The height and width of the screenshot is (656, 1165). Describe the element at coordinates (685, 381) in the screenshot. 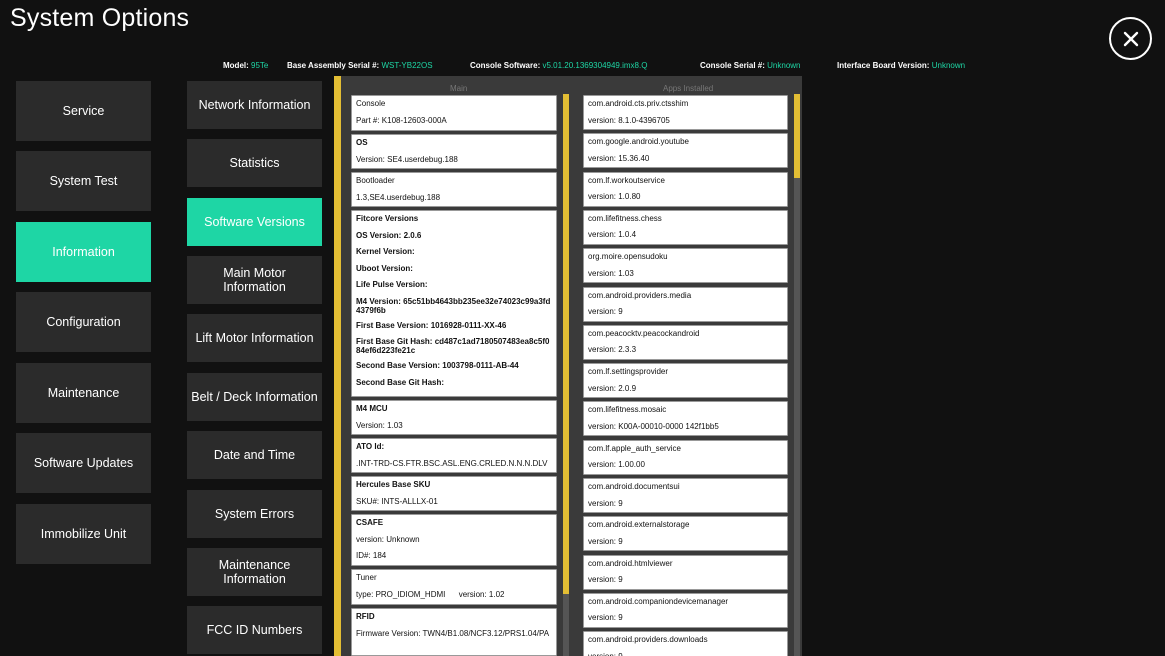

I see `app-card: com.lf.settingsprovider version: 2.0.9` at that location.